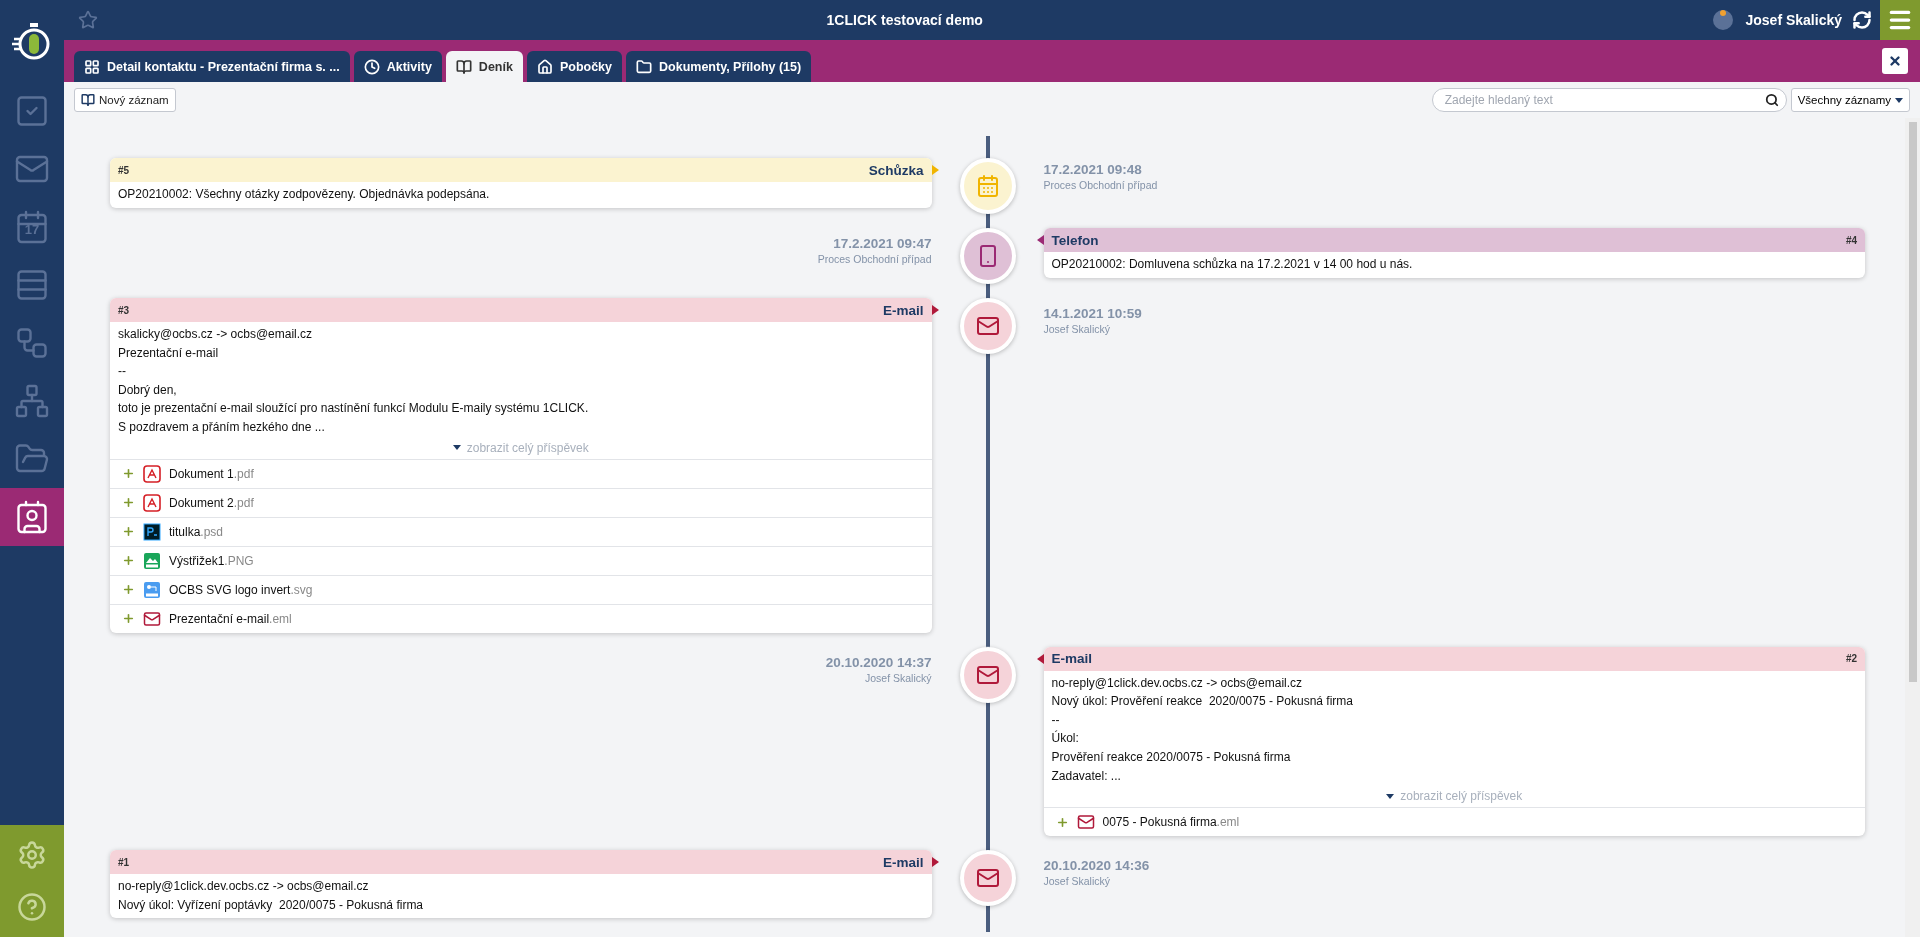 Image resolution: width=1920 pixels, height=937 pixels. I want to click on contact-card-icon, so click(32, 517).